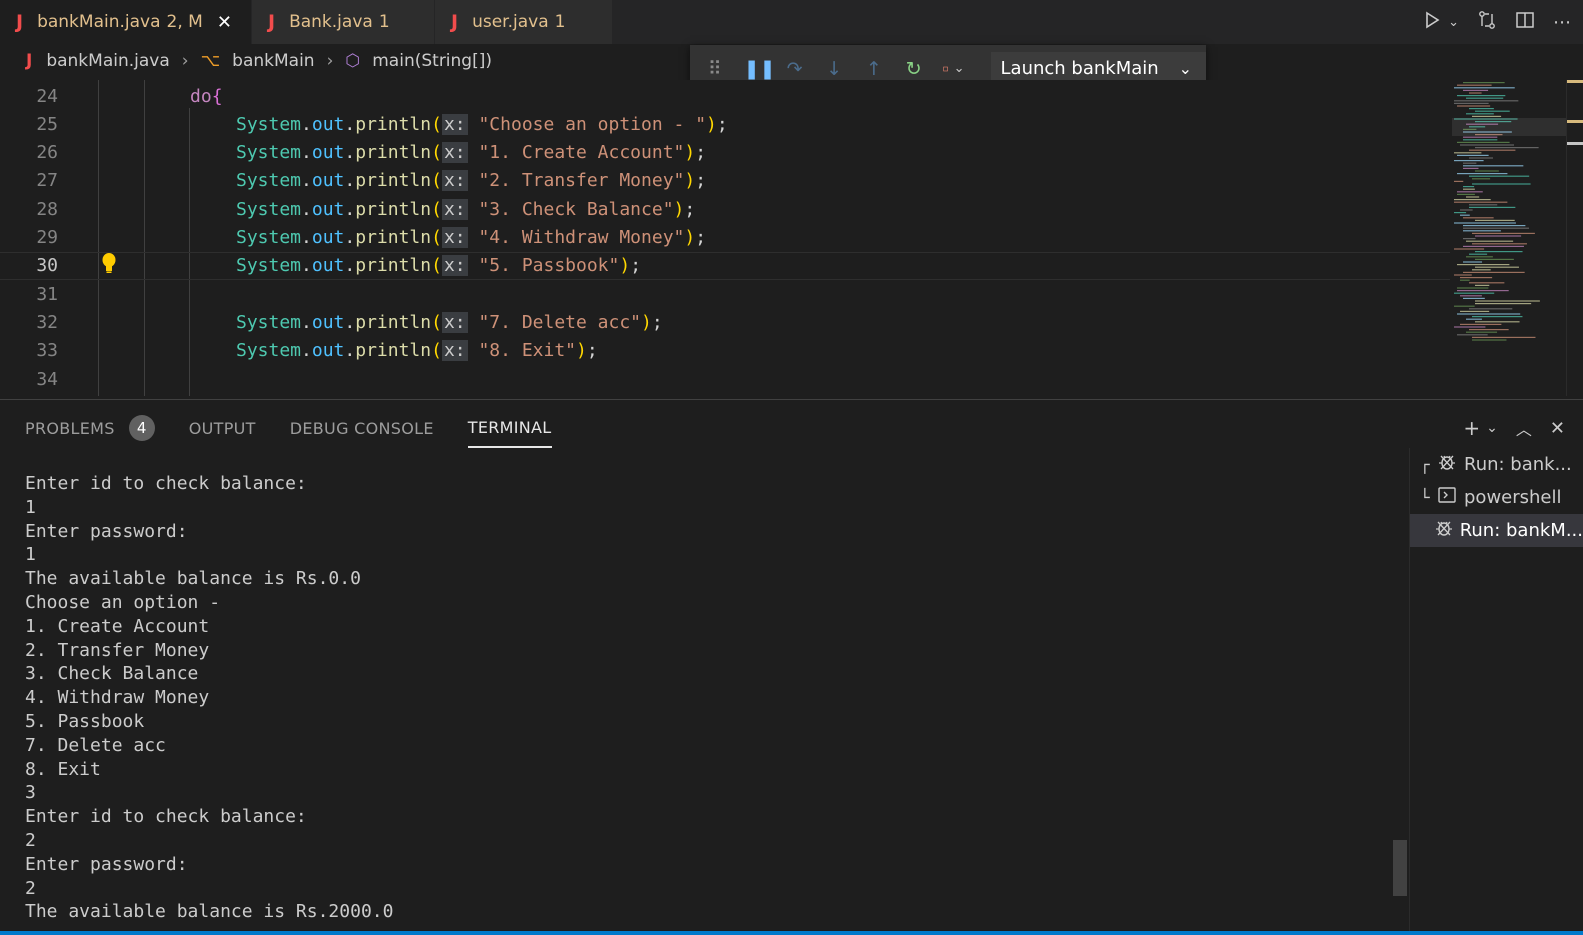 The height and width of the screenshot is (935, 1583). What do you see at coordinates (725, 351) in the screenshot?
I see `code-line: 33 System.out.println(x: "8. Exit");` at bounding box center [725, 351].